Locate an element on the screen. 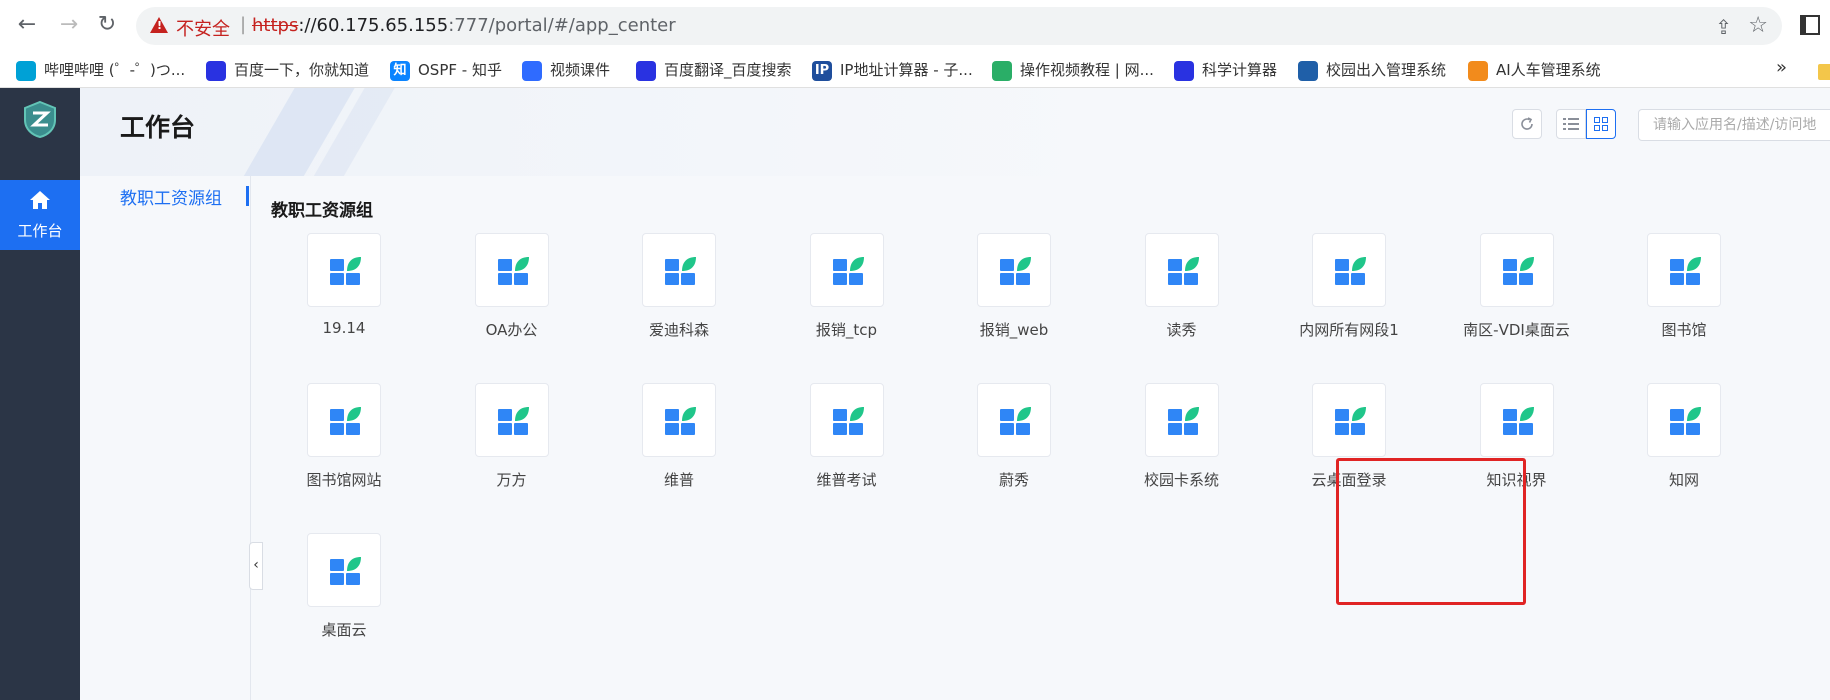 The width and height of the screenshot is (1830, 700). list-view-button is located at coordinates (1571, 124).